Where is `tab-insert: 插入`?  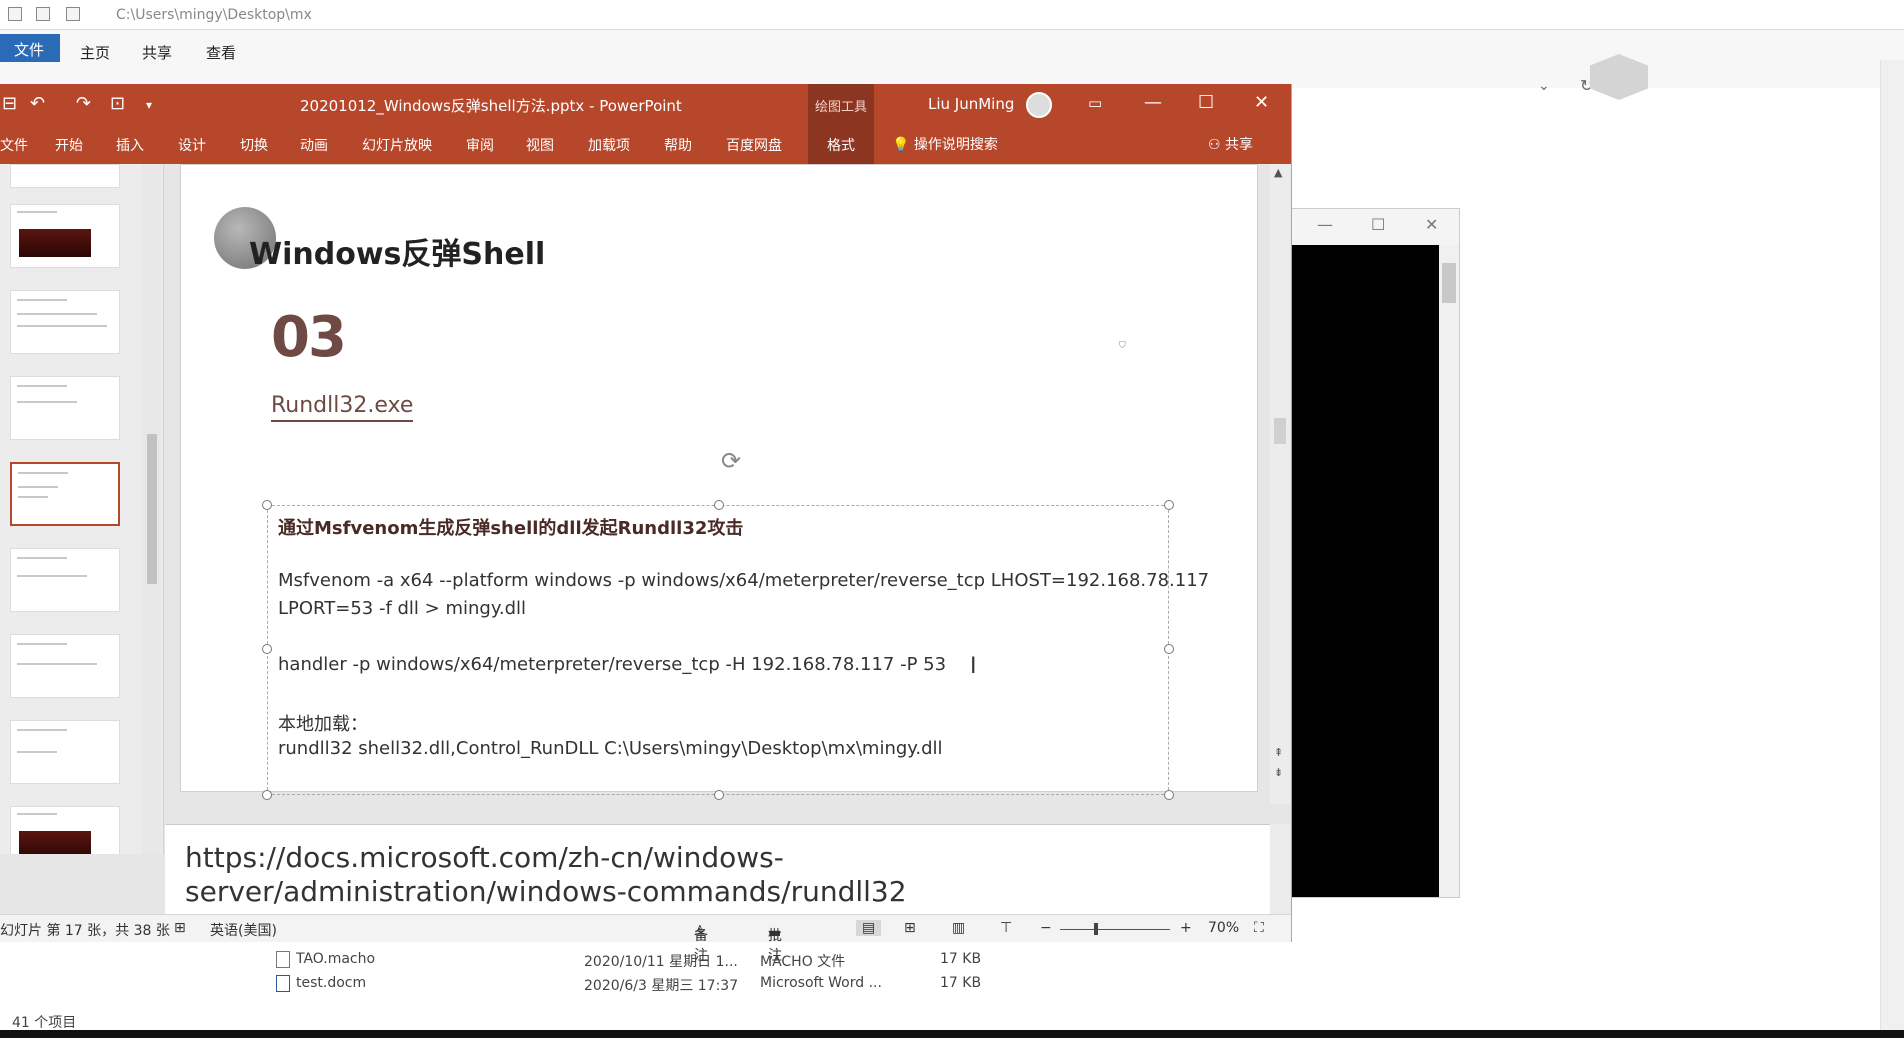
tab-insert: 插入 is located at coordinates (130, 145).